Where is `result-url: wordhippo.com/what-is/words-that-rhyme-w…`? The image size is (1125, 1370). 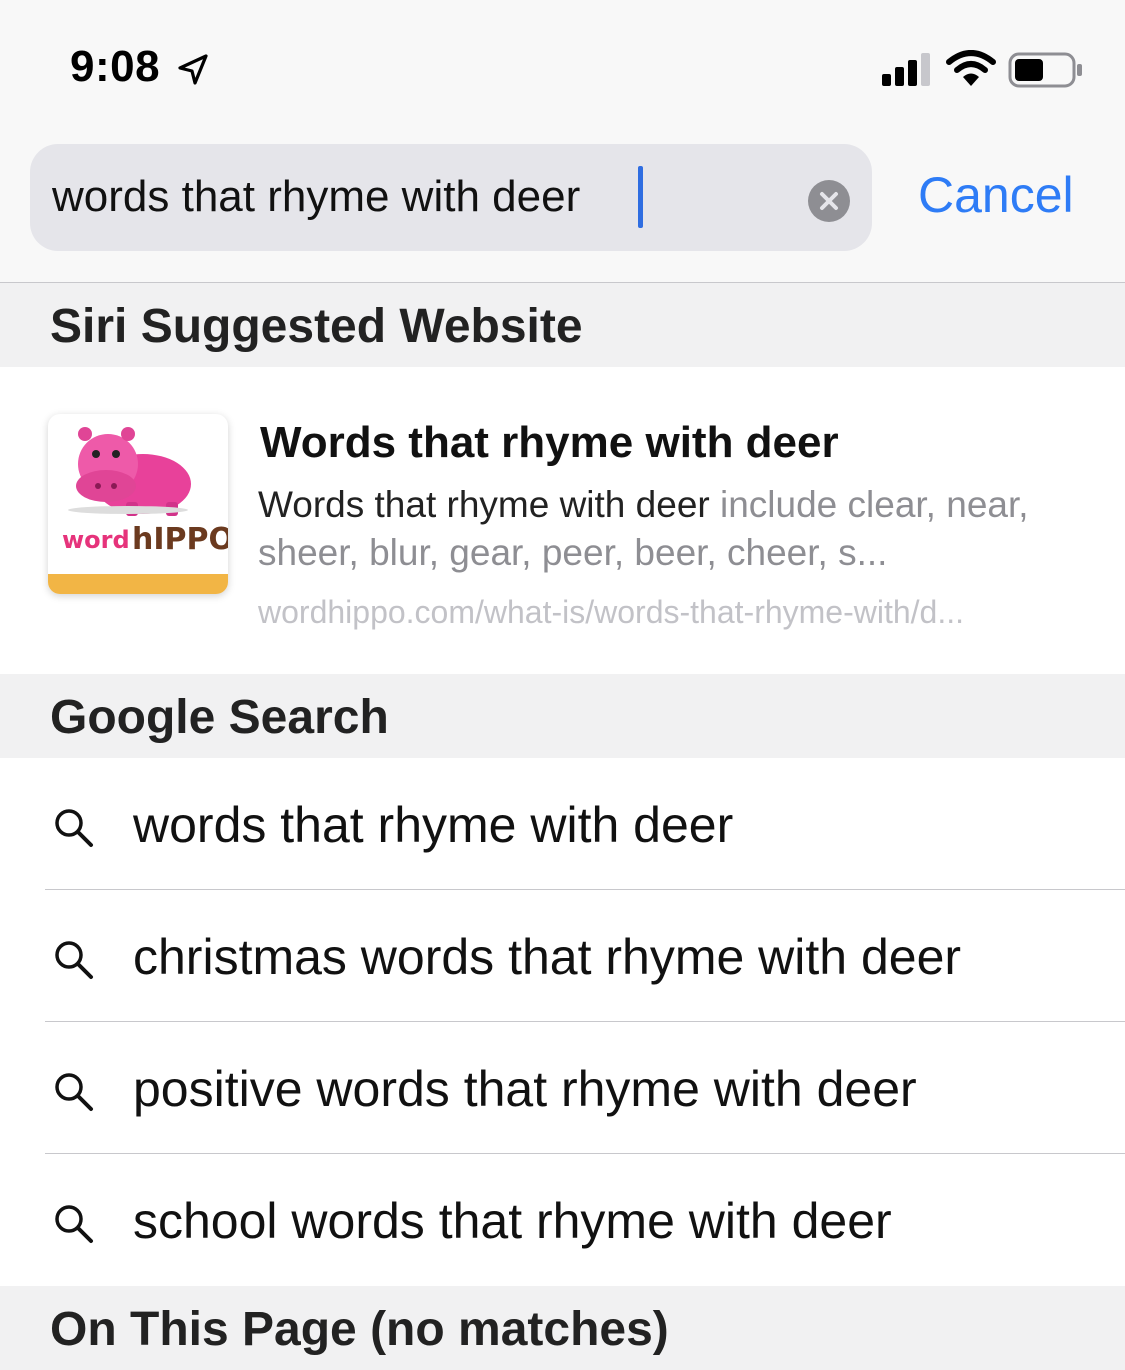 result-url: wordhippo.com/what-is/words-that-rhyme-w… is located at coordinates (611, 612).